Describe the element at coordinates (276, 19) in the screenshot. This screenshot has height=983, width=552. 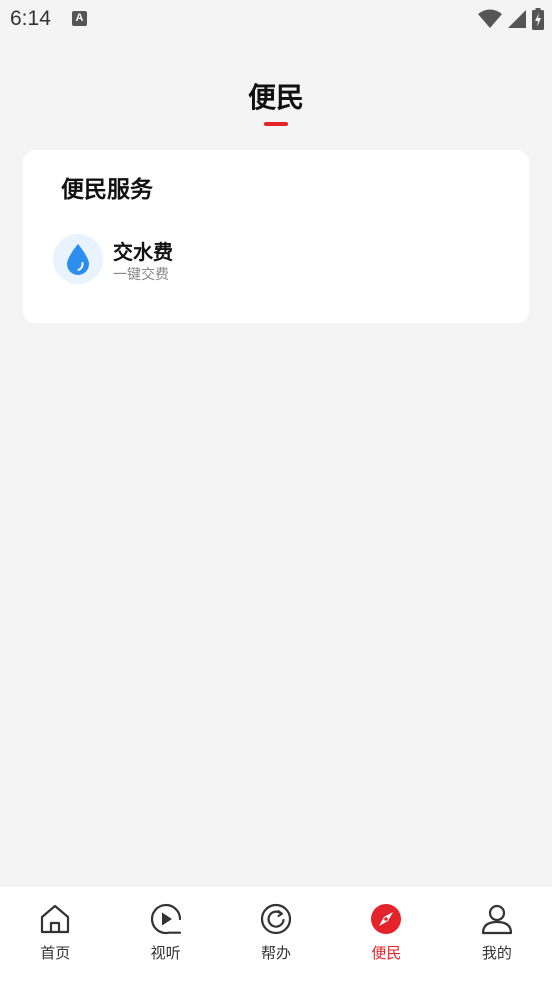
I see `status-bar: 6:14 A` at that location.